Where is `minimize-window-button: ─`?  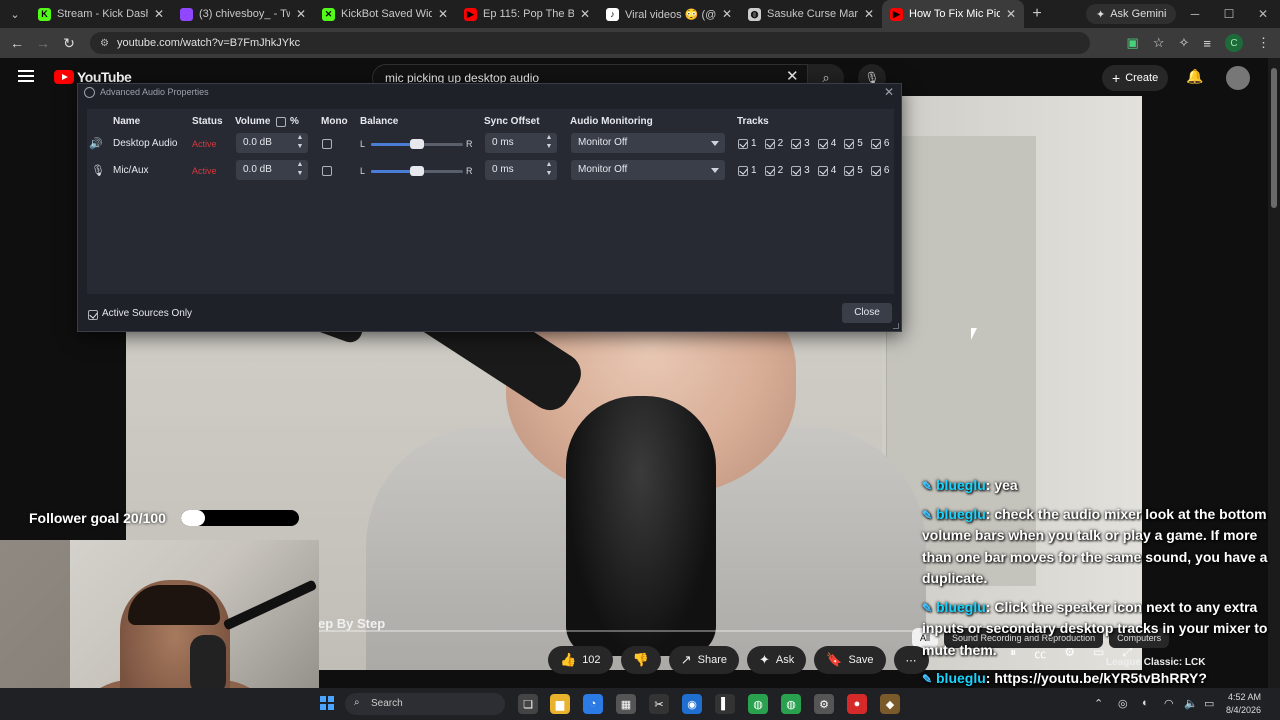 minimize-window-button: ─ is located at coordinates (1195, 14).